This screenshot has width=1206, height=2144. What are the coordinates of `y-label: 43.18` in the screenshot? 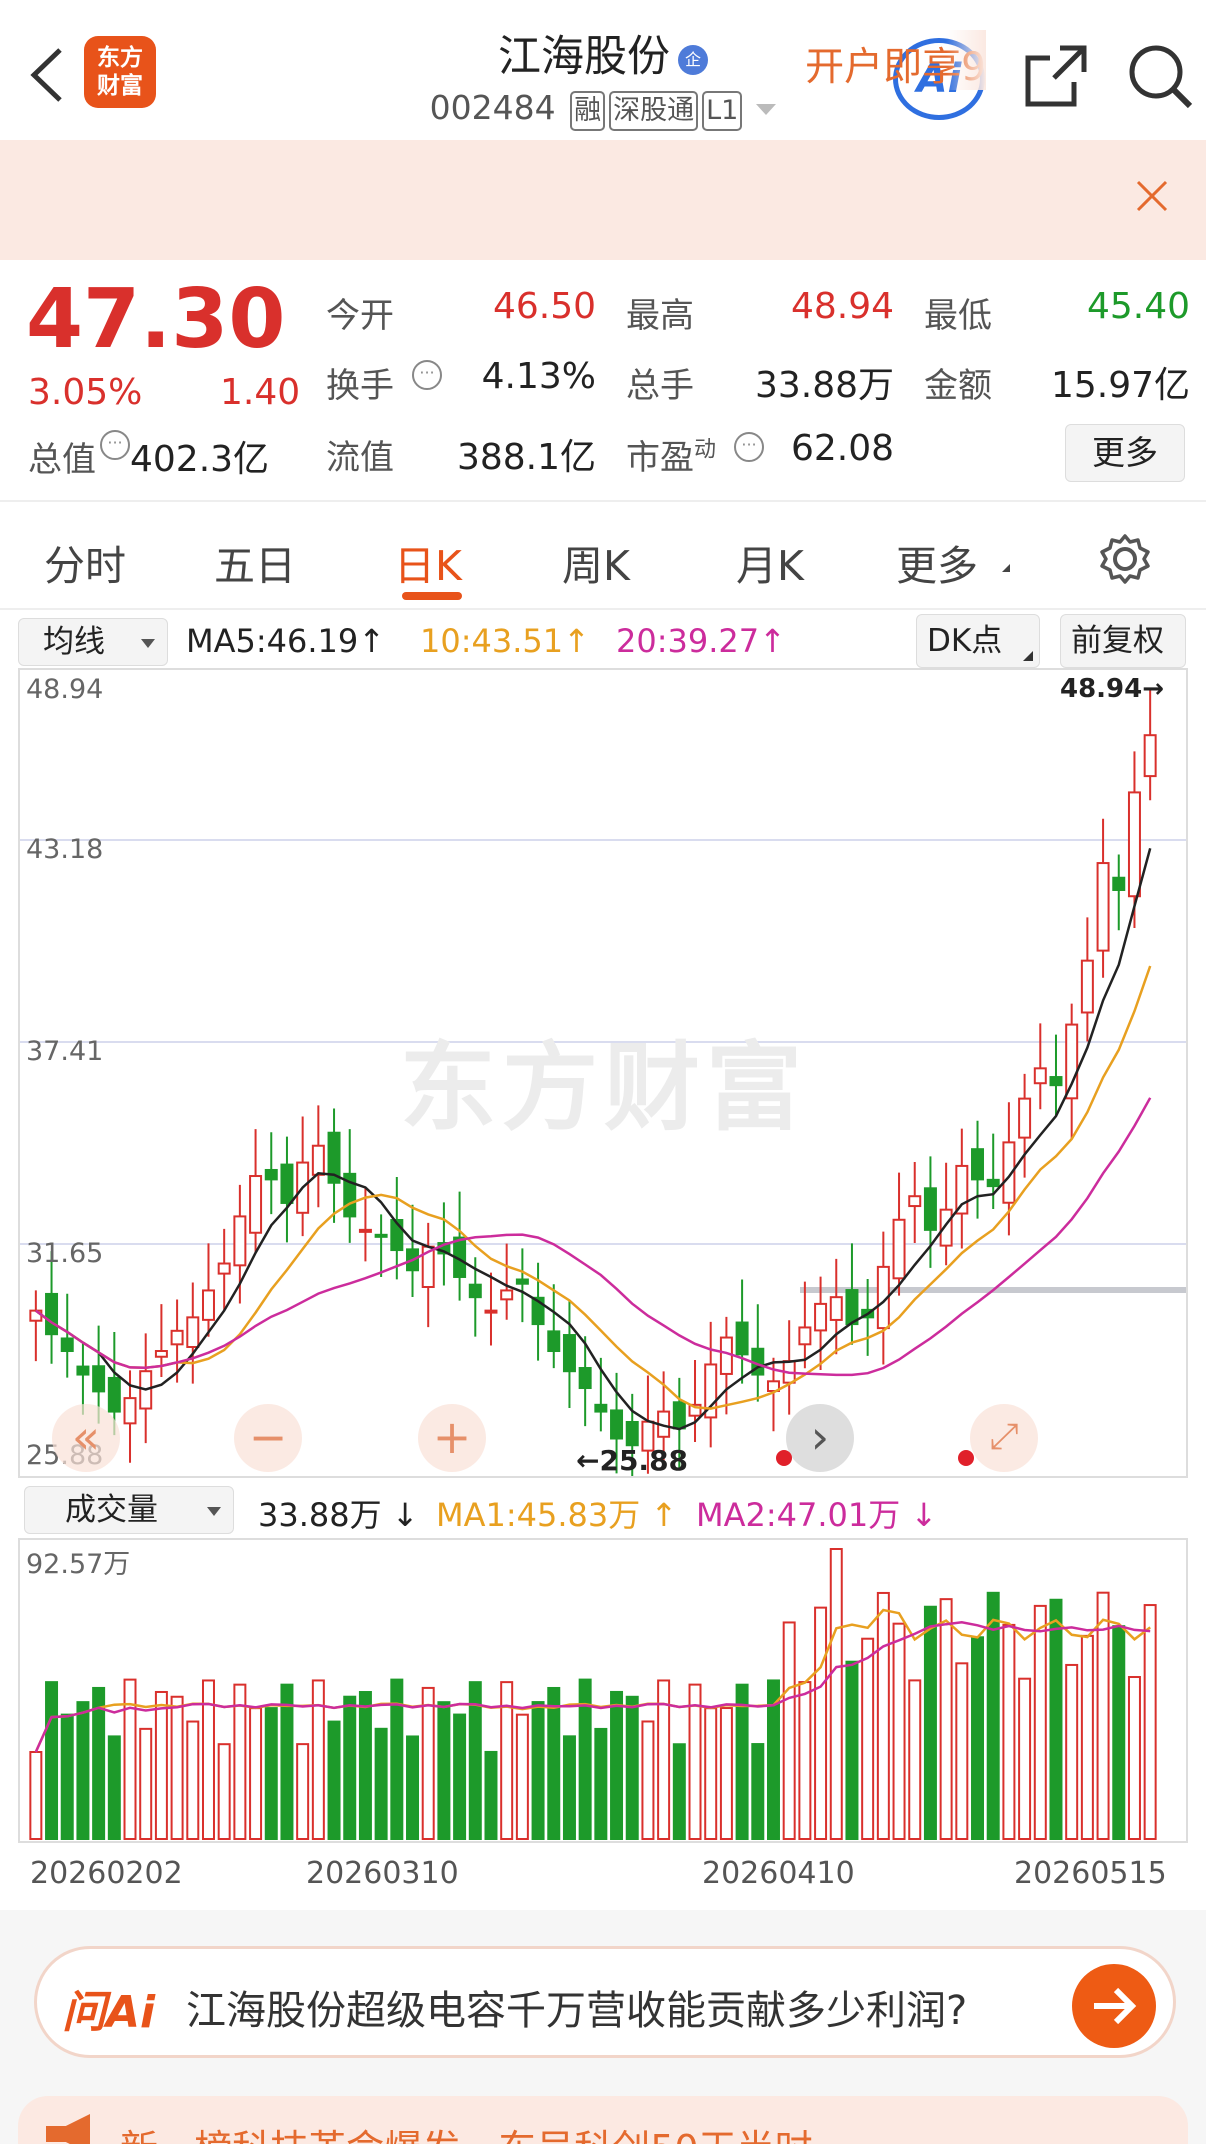 It's located at (65, 849).